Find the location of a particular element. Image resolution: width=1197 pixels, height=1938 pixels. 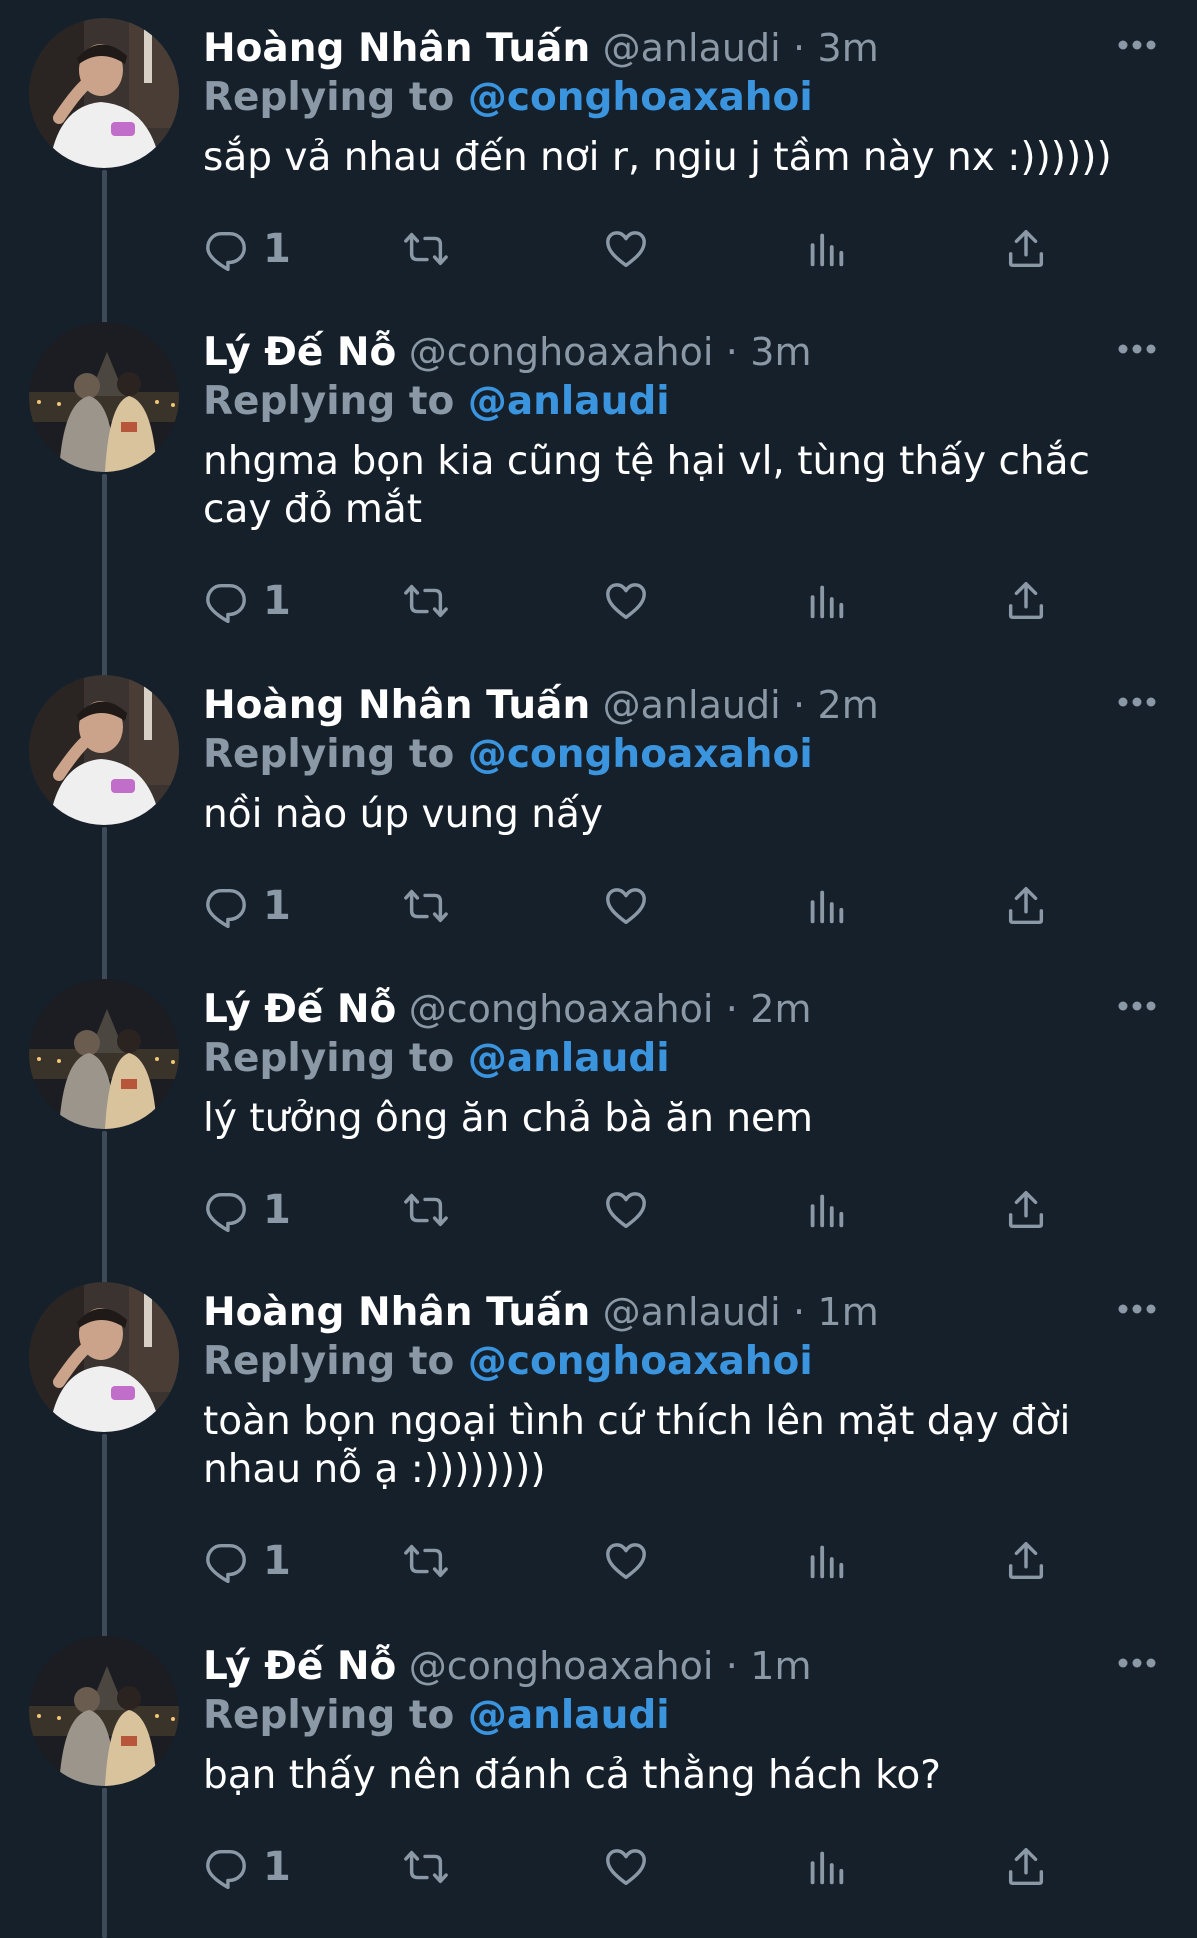

tweet-header: Lý Đế Nỗ @conghoaxahoi · 1m is located at coordinates (507, 1666).